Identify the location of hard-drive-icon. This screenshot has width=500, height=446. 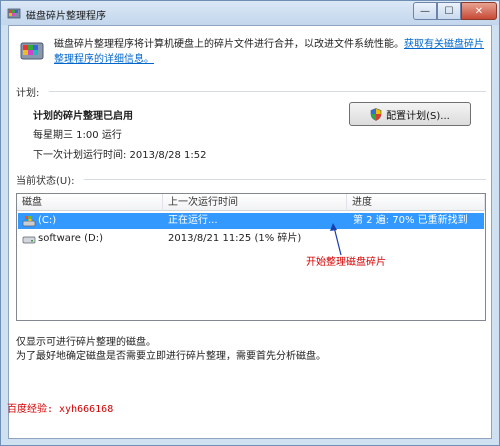
(29, 240).